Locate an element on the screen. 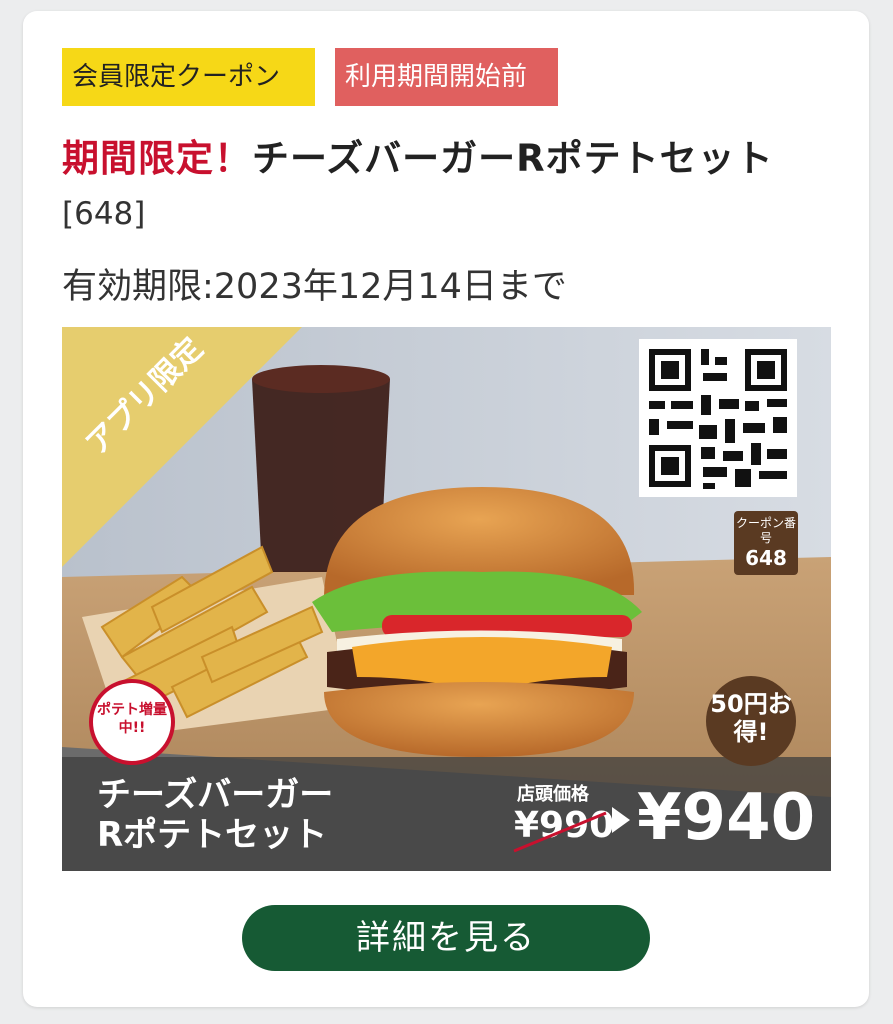 This screenshot has height=1024, width=893. title-accent: 期間限定！ is located at coordinates (157, 158).